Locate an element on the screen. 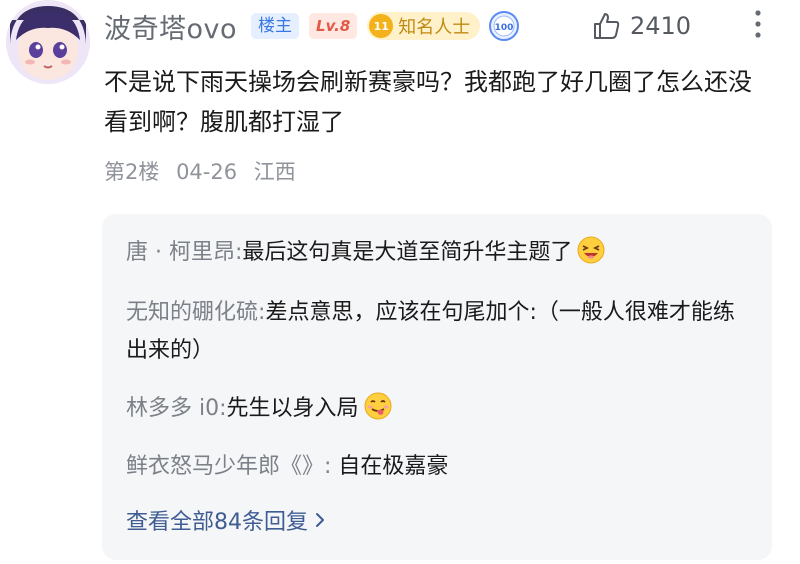 This screenshot has width=800, height=564. reply-item: 鲜衣怒马少年郎《》: 自在极嘉豪 is located at coordinates (436, 467).